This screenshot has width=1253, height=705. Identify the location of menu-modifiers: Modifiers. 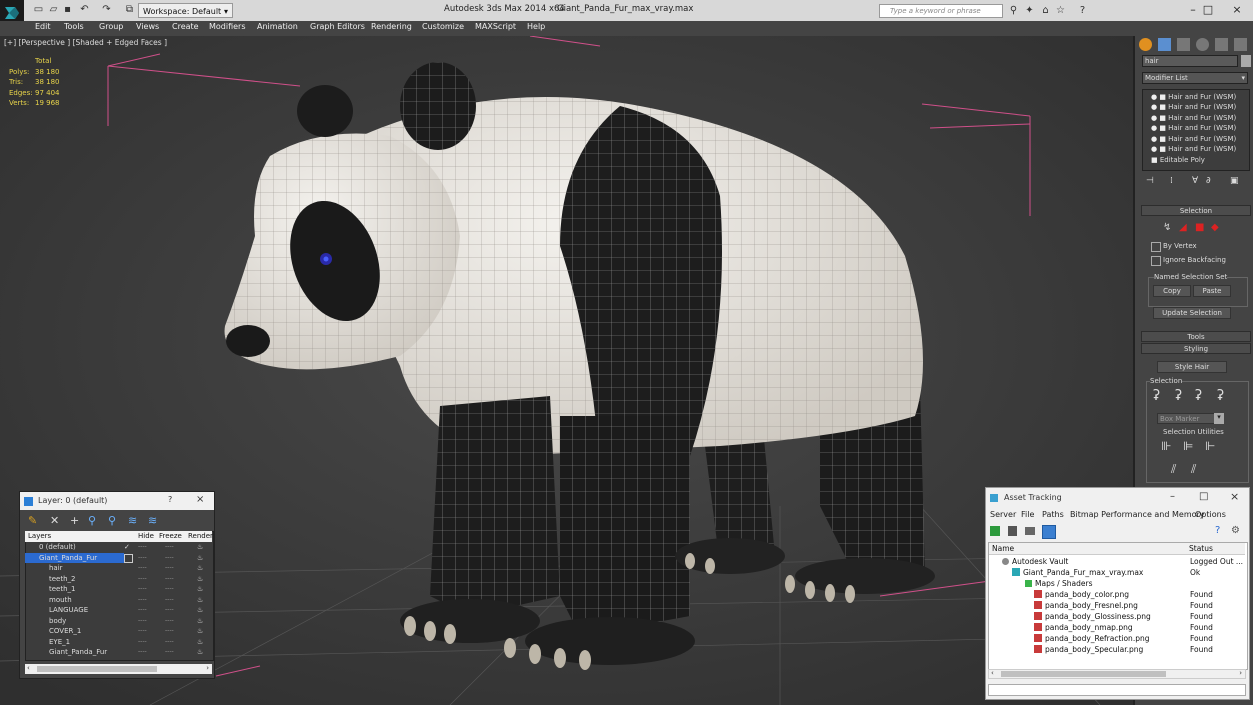
(227, 26).